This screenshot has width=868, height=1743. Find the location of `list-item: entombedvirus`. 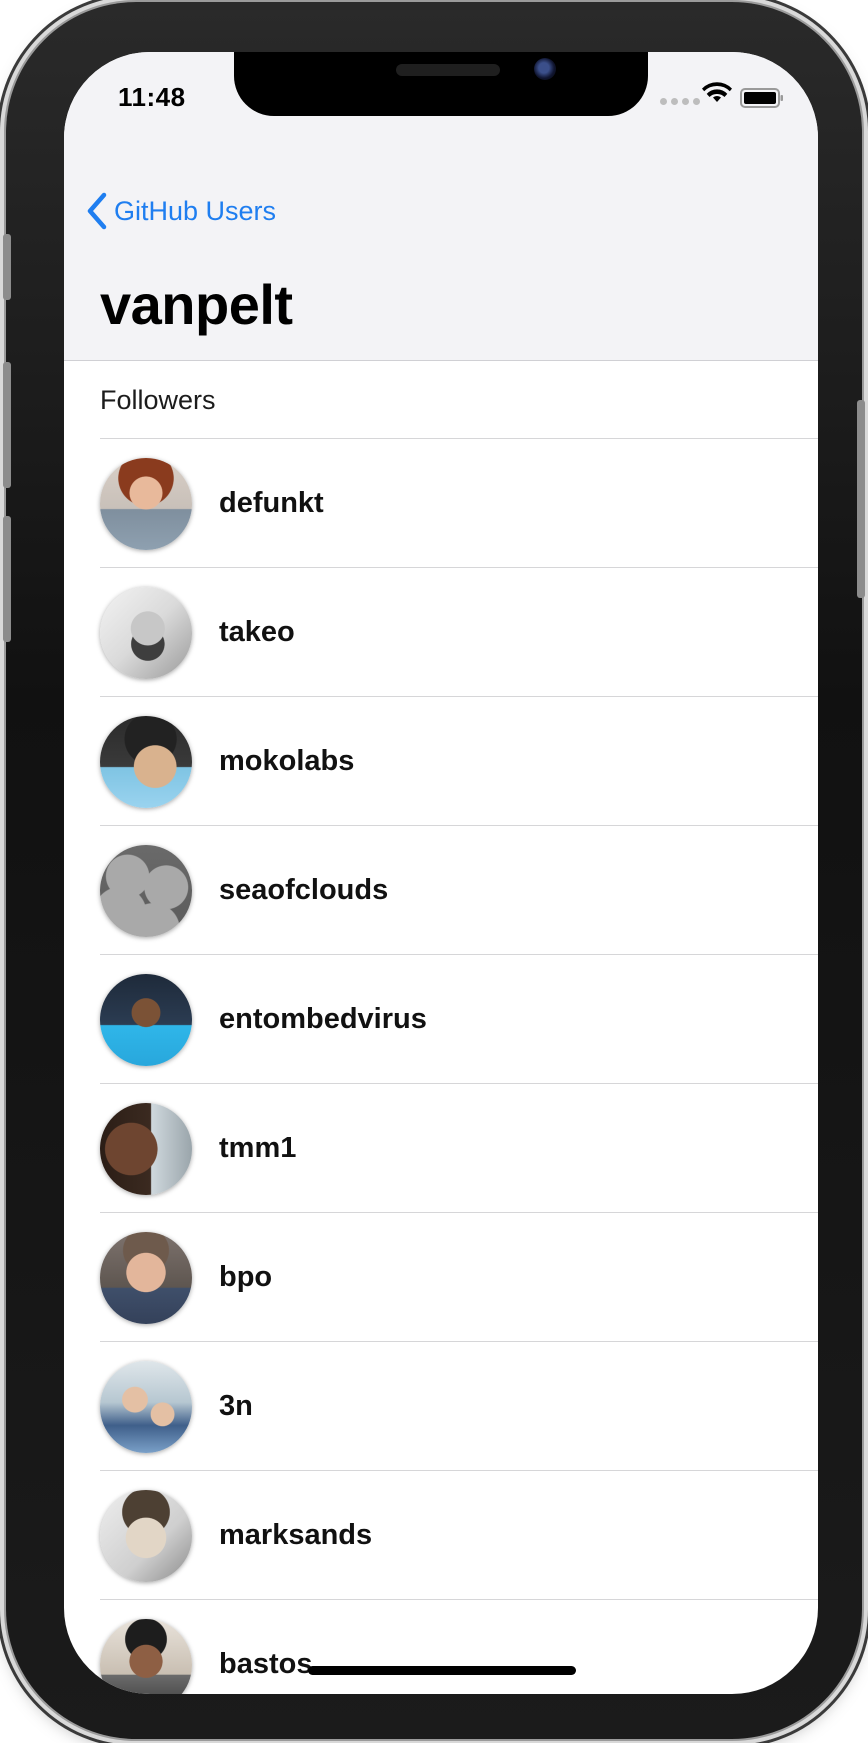

list-item: entombedvirus is located at coordinates (441, 1019).